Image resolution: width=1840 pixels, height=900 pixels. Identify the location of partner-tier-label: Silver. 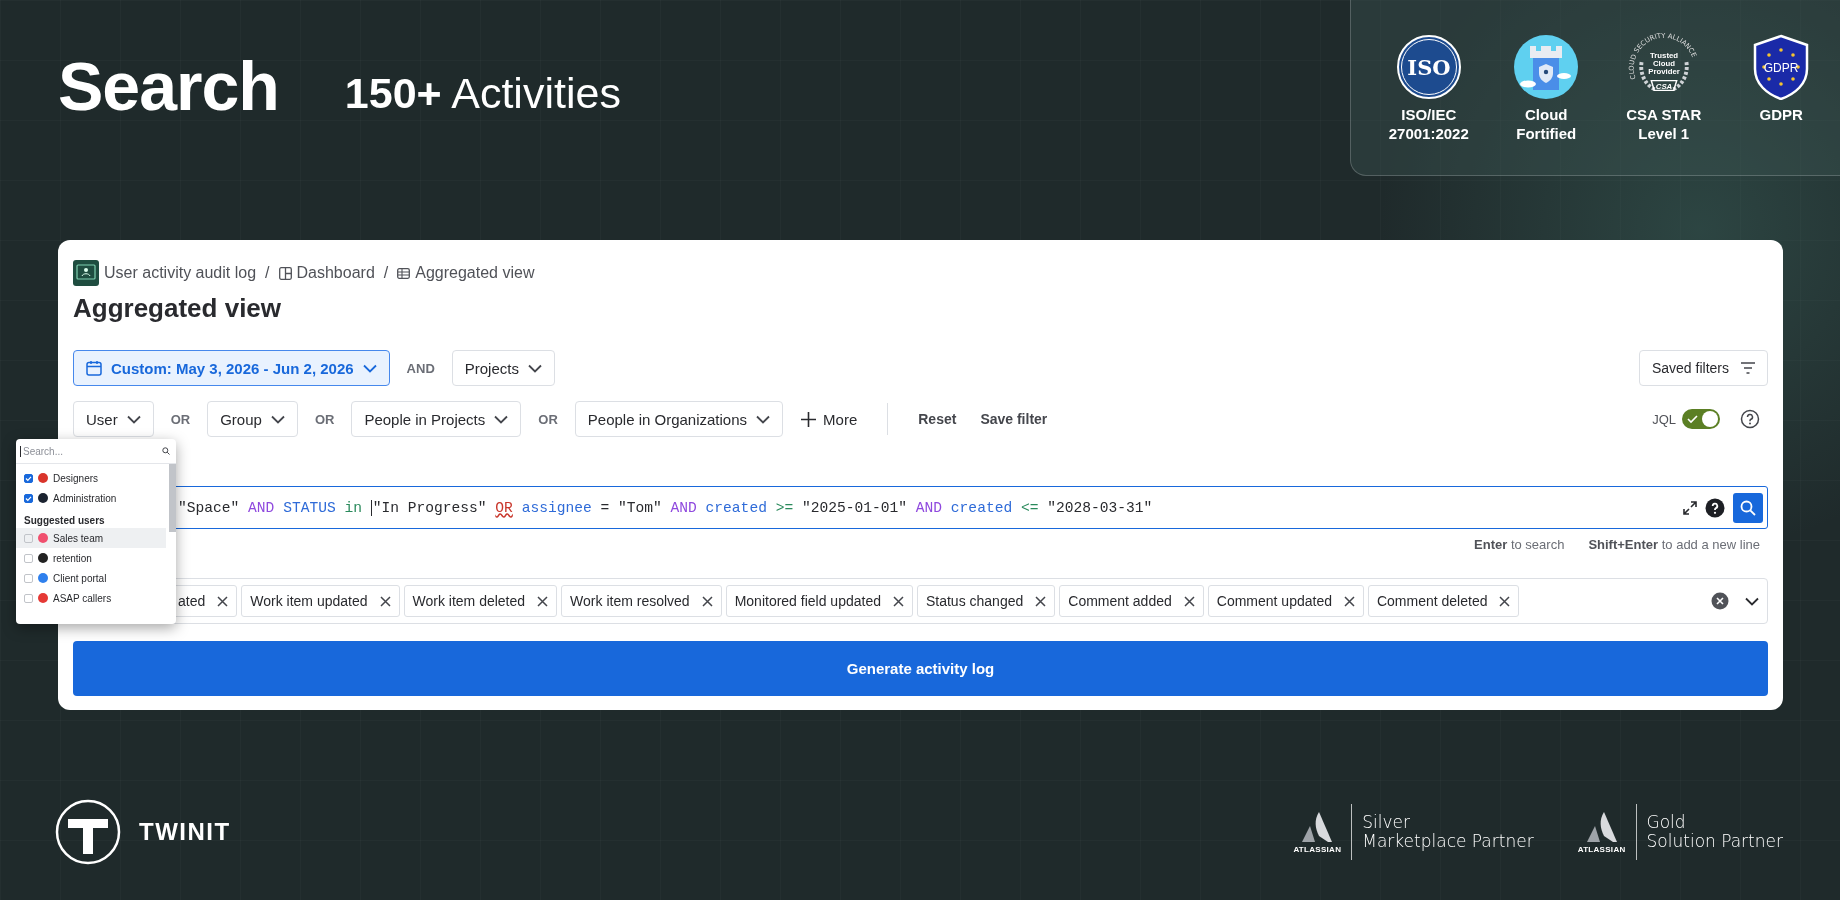
(1387, 822).